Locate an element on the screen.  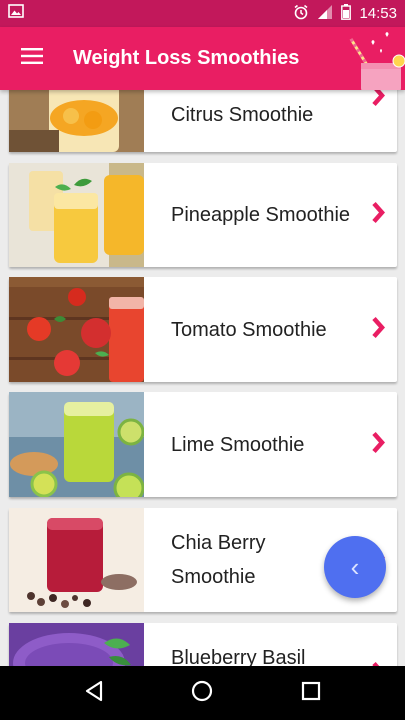
nav-recents-button is located at coordinates (311, 693).